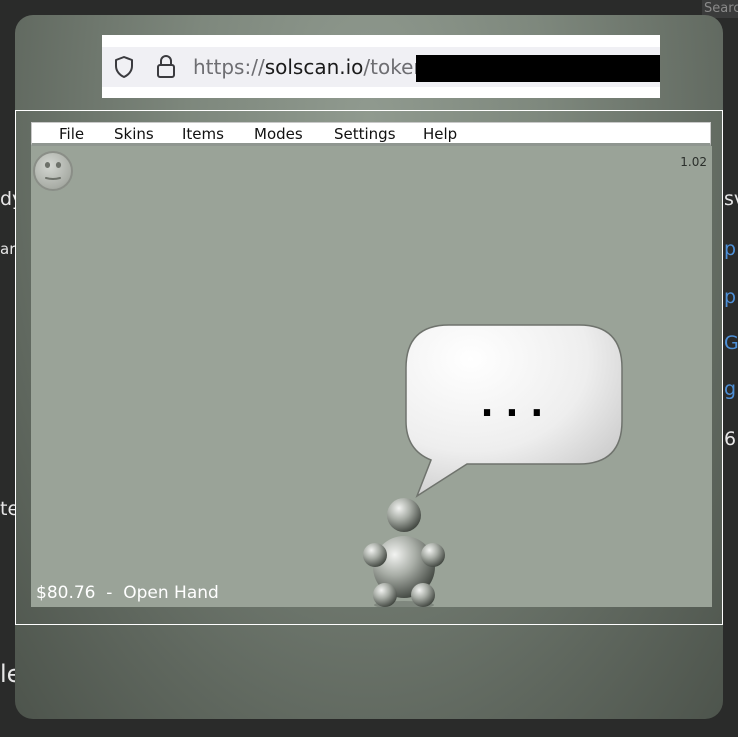 The image size is (738, 737). I want to click on menu-bar: File Skins Items Modes Settings Help, so click(371, 134).